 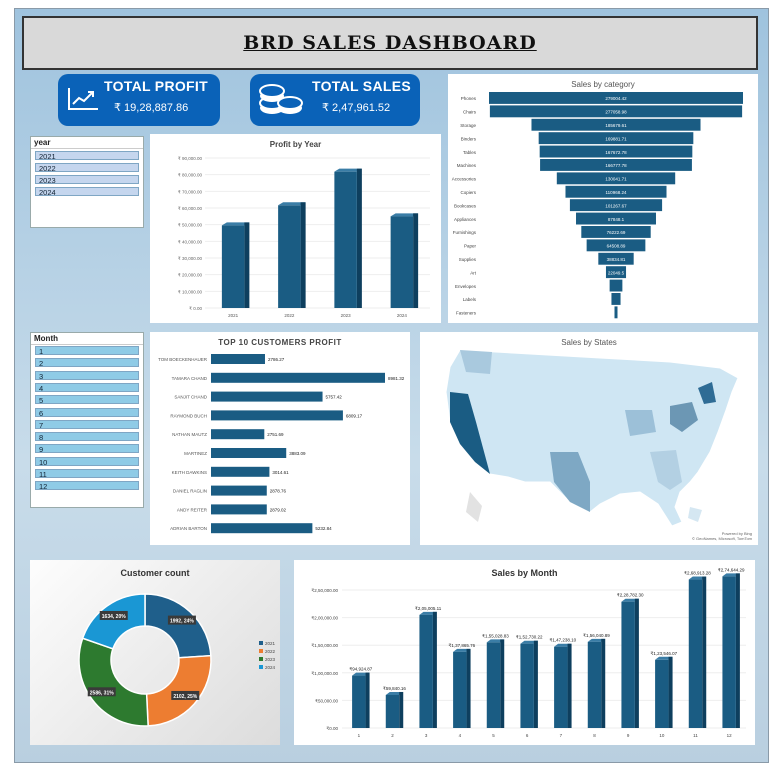 I want to click on month-slicer-item-11: 11, so click(x=87, y=474).